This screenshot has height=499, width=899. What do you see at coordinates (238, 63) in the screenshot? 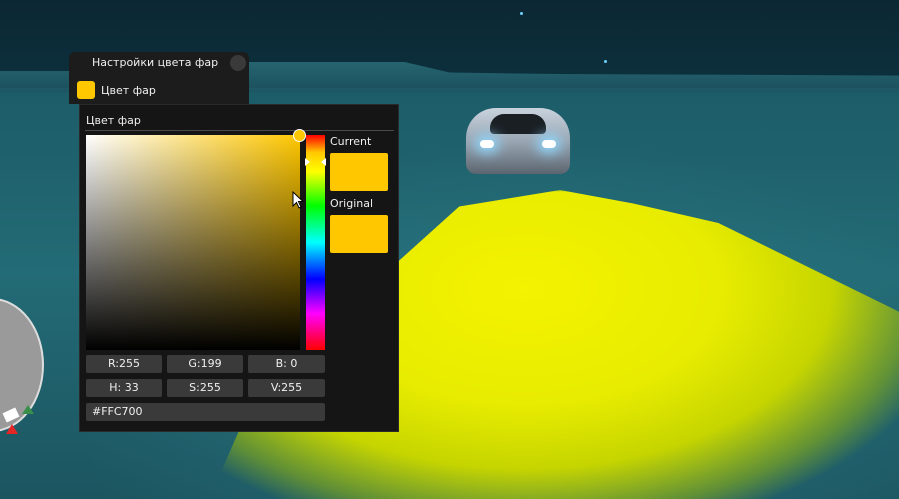
I see `close-button` at bounding box center [238, 63].